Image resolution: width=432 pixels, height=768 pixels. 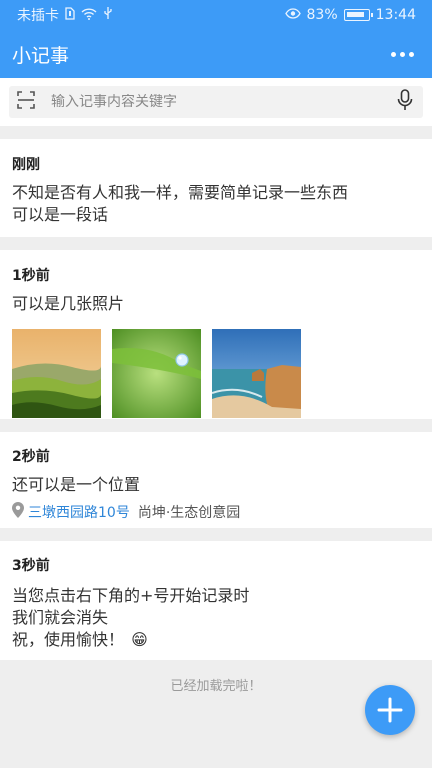 What do you see at coordinates (26, 165) in the screenshot?
I see `note-time: 刚刚` at bounding box center [26, 165].